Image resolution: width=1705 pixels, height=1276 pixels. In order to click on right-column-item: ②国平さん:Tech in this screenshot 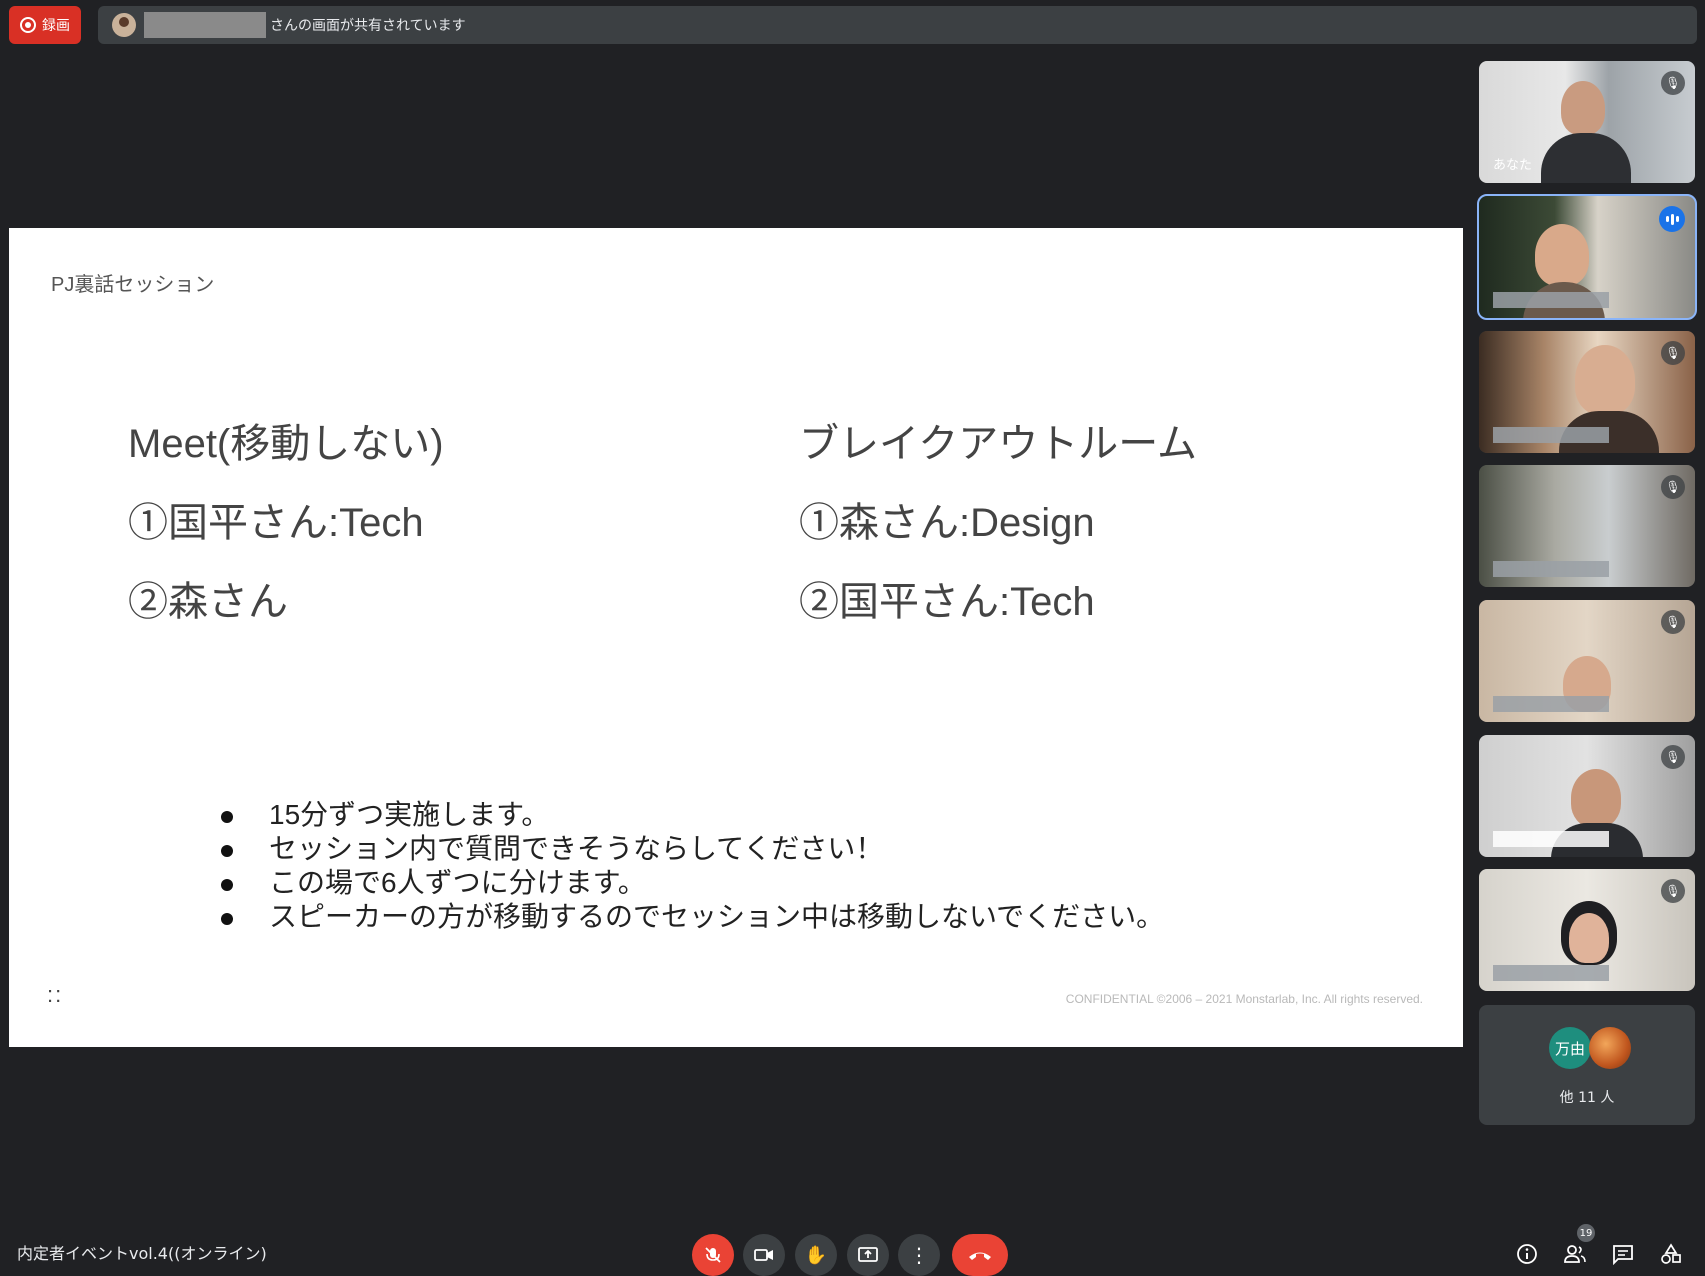, I will do `click(947, 602)`.